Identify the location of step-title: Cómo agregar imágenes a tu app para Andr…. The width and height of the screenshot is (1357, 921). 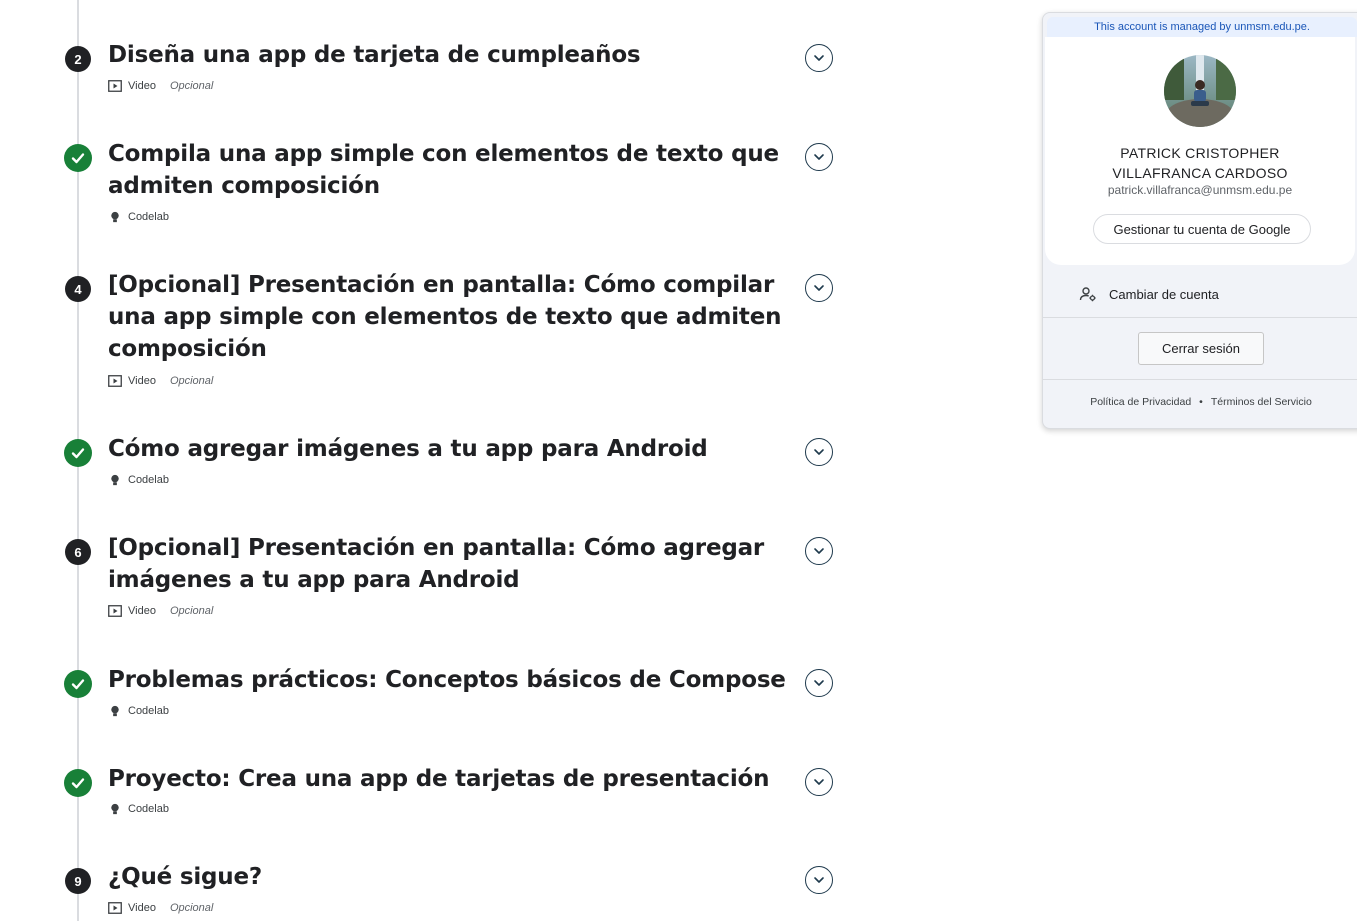
(448, 449).